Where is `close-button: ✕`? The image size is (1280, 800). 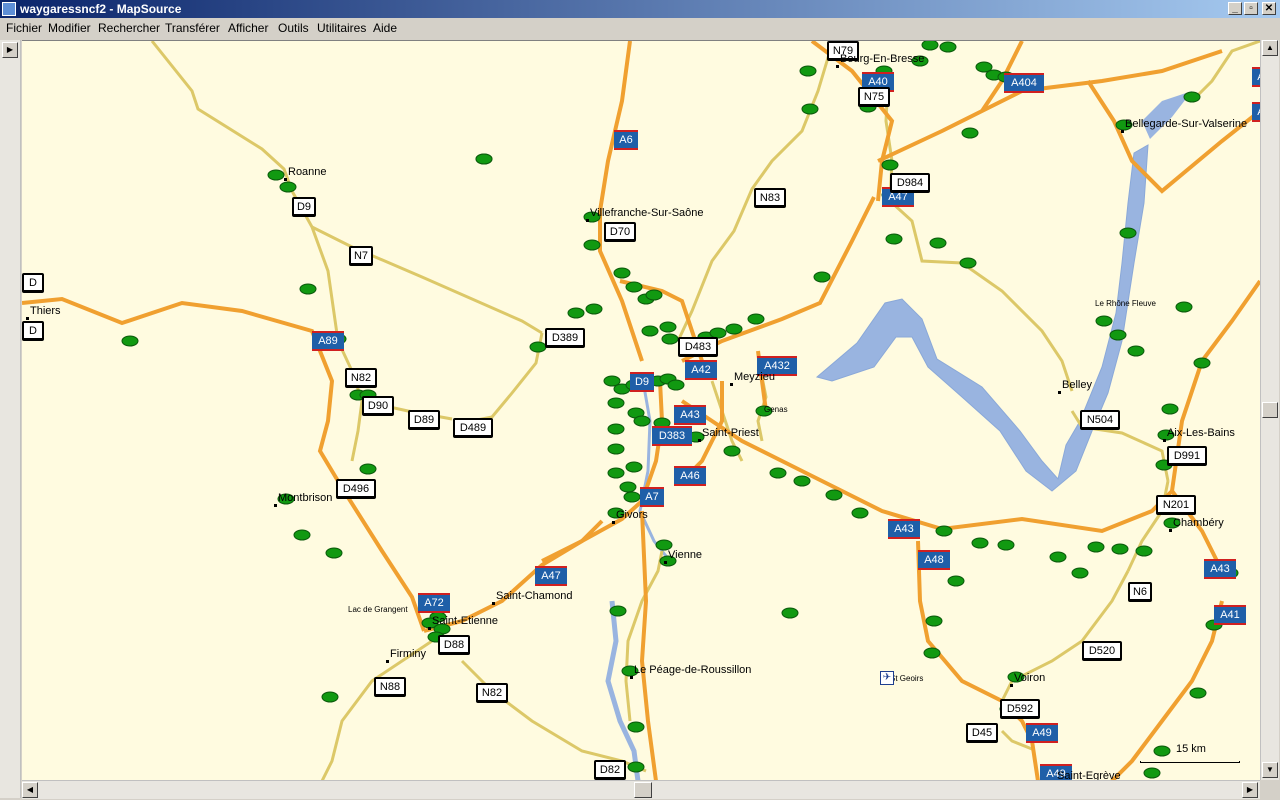
close-button: ✕ is located at coordinates (1269, 8).